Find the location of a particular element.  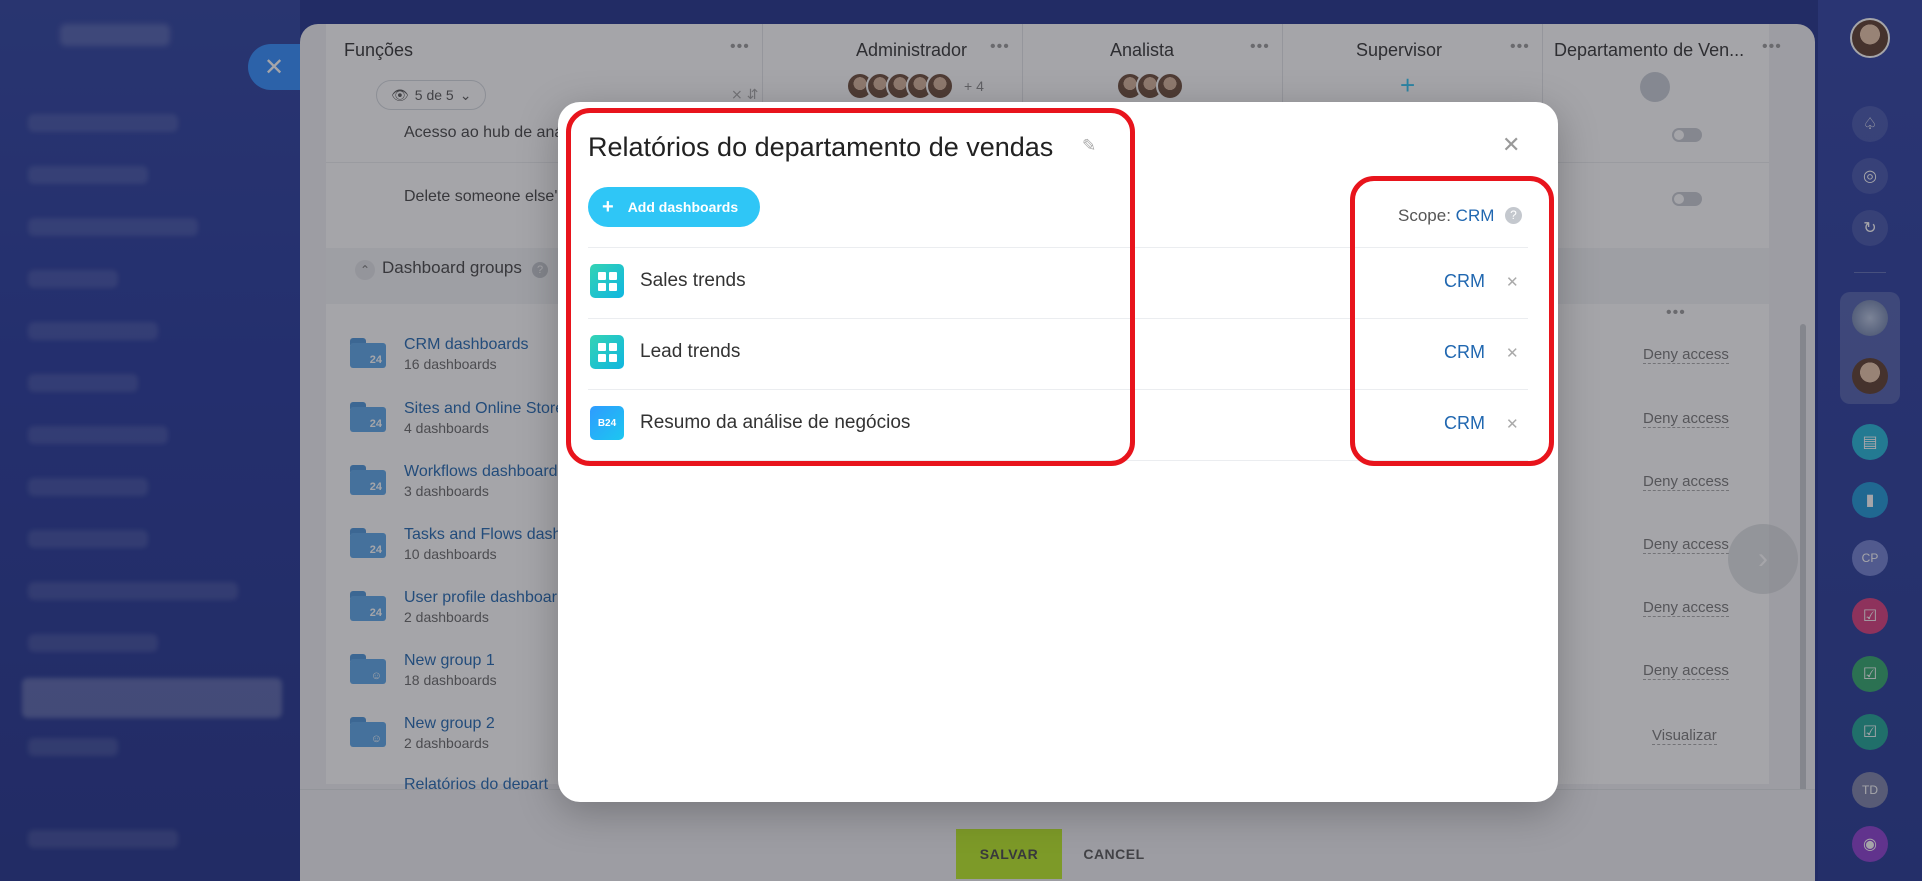

bell-icon: ♤ is located at coordinates (1870, 124).